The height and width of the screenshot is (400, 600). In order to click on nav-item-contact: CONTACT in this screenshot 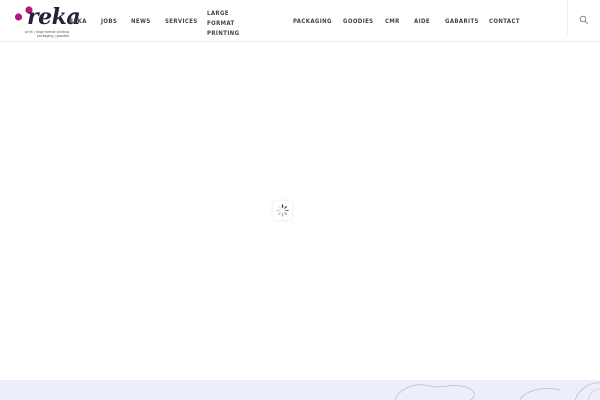, I will do `click(504, 21)`.